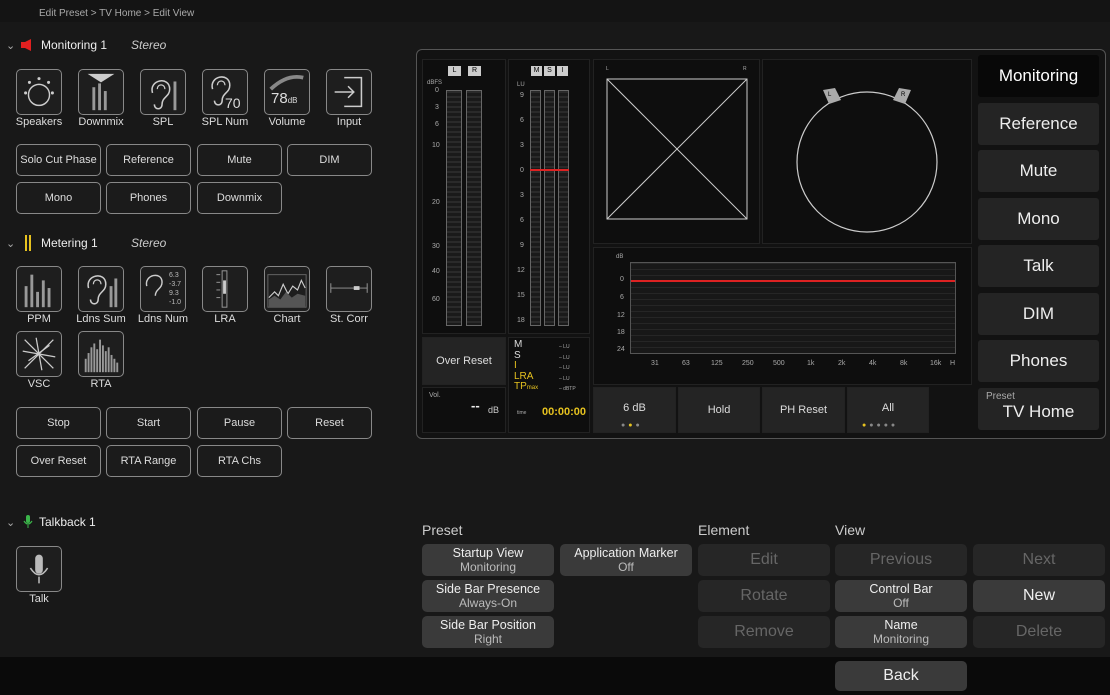 This screenshot has height=695, width=1110. I want to click on over-reset-button: Over Reset, so click(58, 461).